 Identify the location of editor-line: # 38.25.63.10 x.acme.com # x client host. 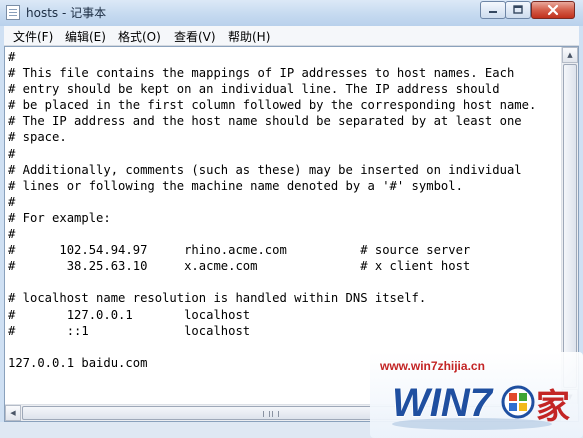
(239, 266).